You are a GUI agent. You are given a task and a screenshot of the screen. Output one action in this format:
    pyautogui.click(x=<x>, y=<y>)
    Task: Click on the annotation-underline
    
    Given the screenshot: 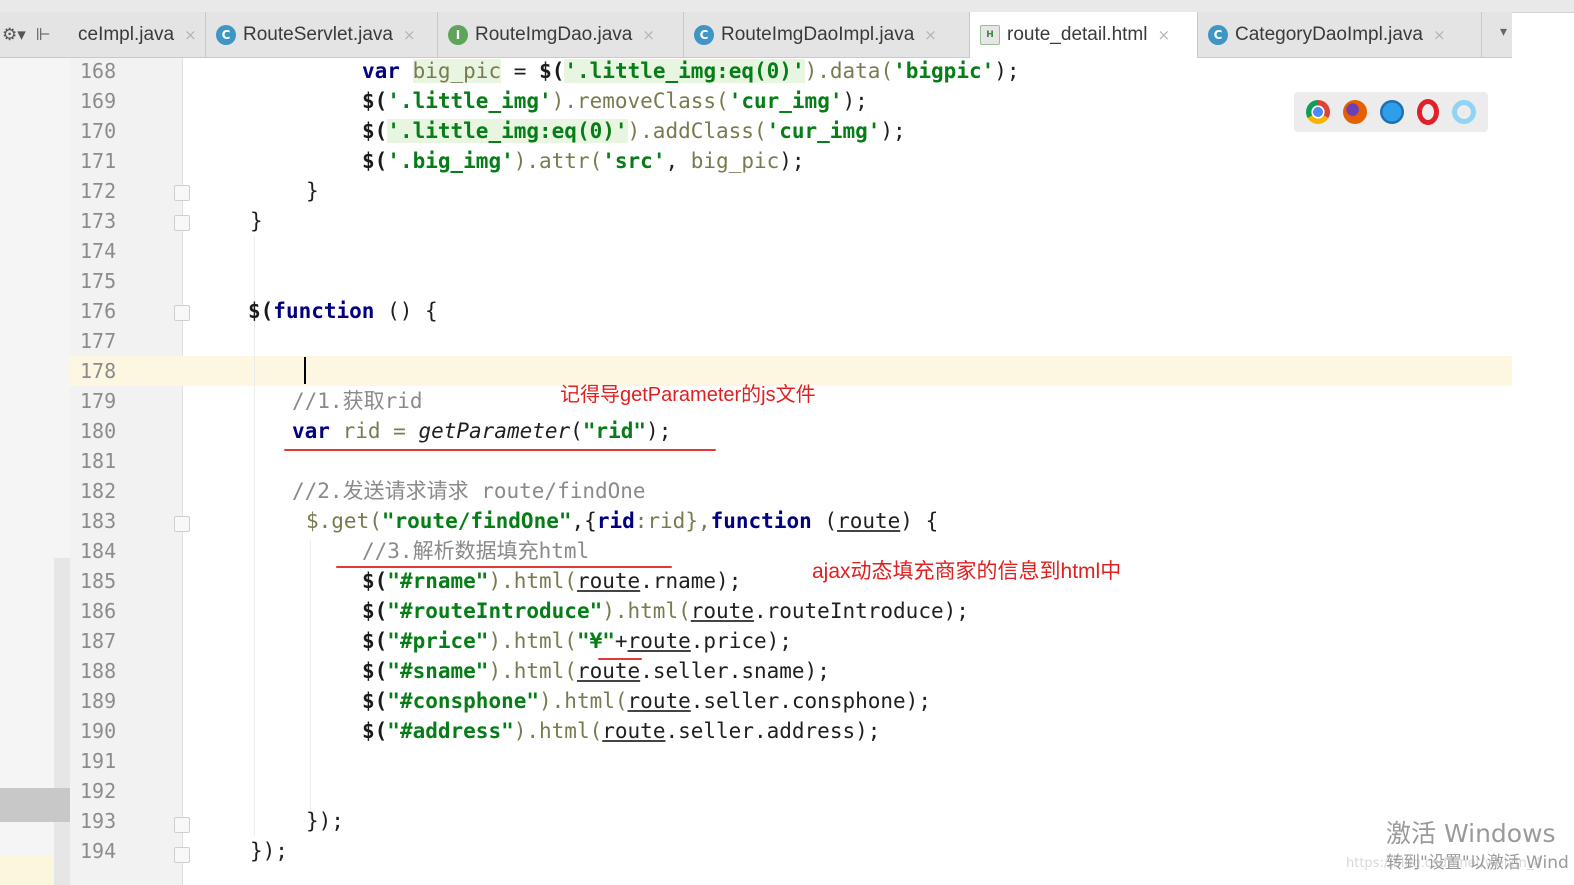 What is the action you would take?
    pyautogui.click(x=620, y=659)
    